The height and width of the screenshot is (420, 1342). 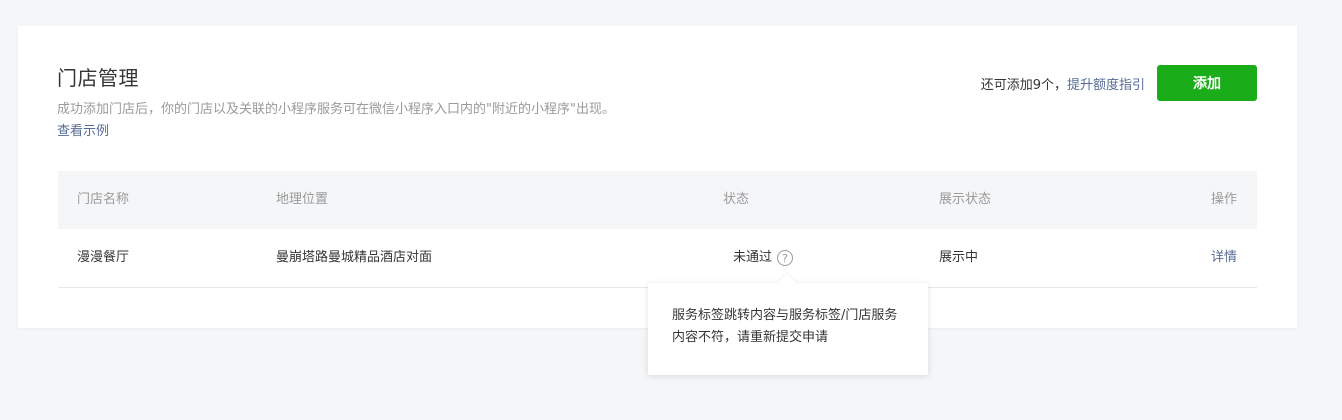 I want to click on display-status-cell: 展示中, so click(x=959, y=257).